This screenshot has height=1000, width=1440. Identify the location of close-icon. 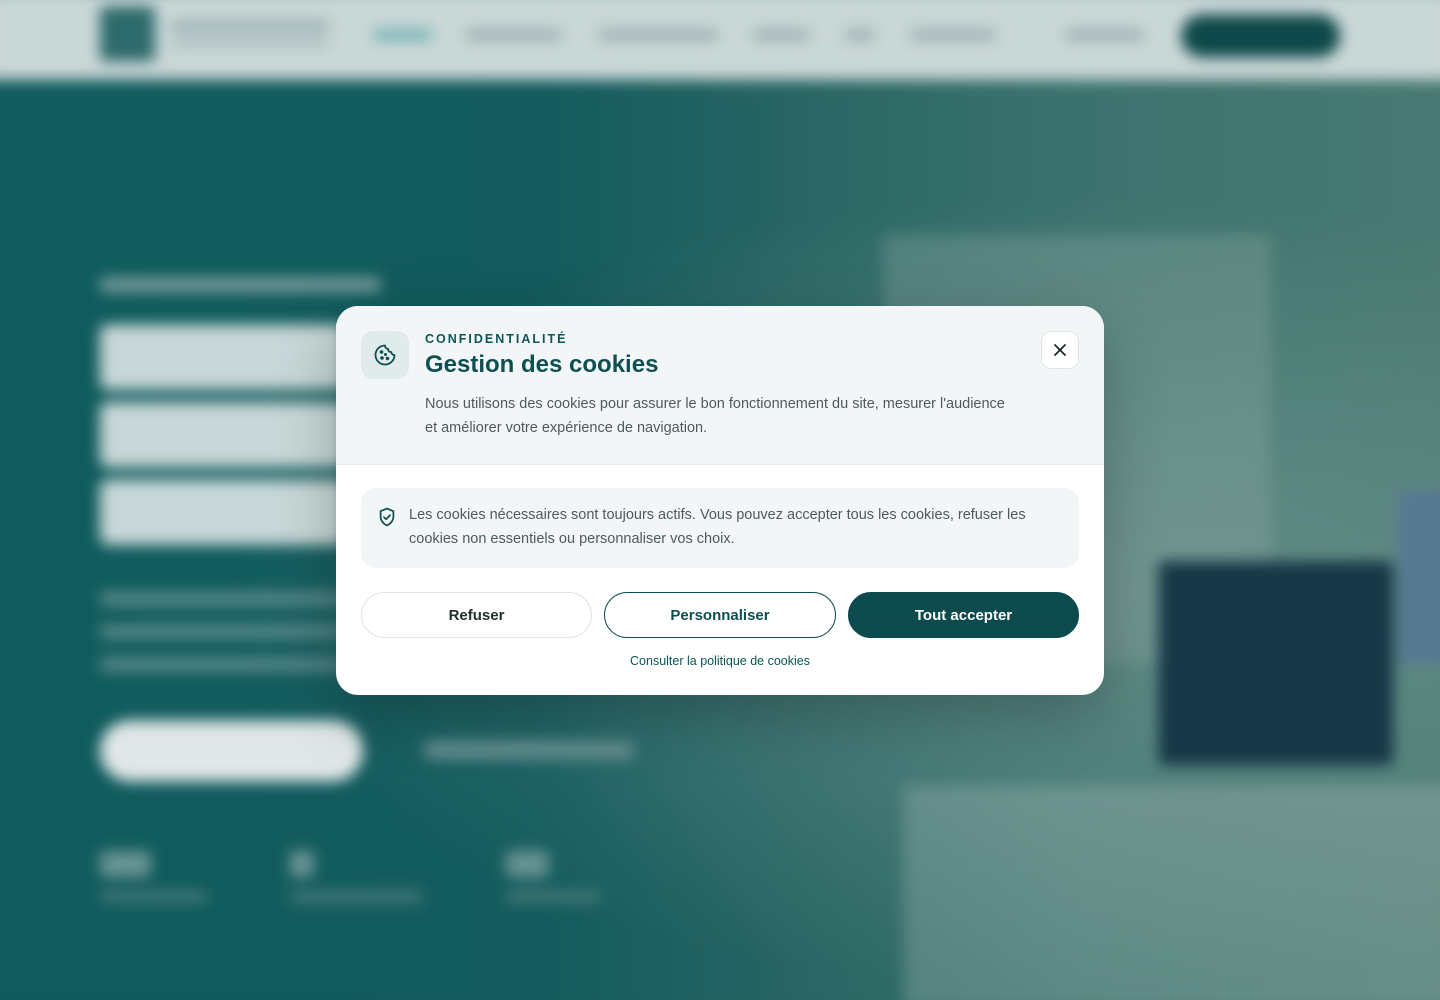
(1060, 350).